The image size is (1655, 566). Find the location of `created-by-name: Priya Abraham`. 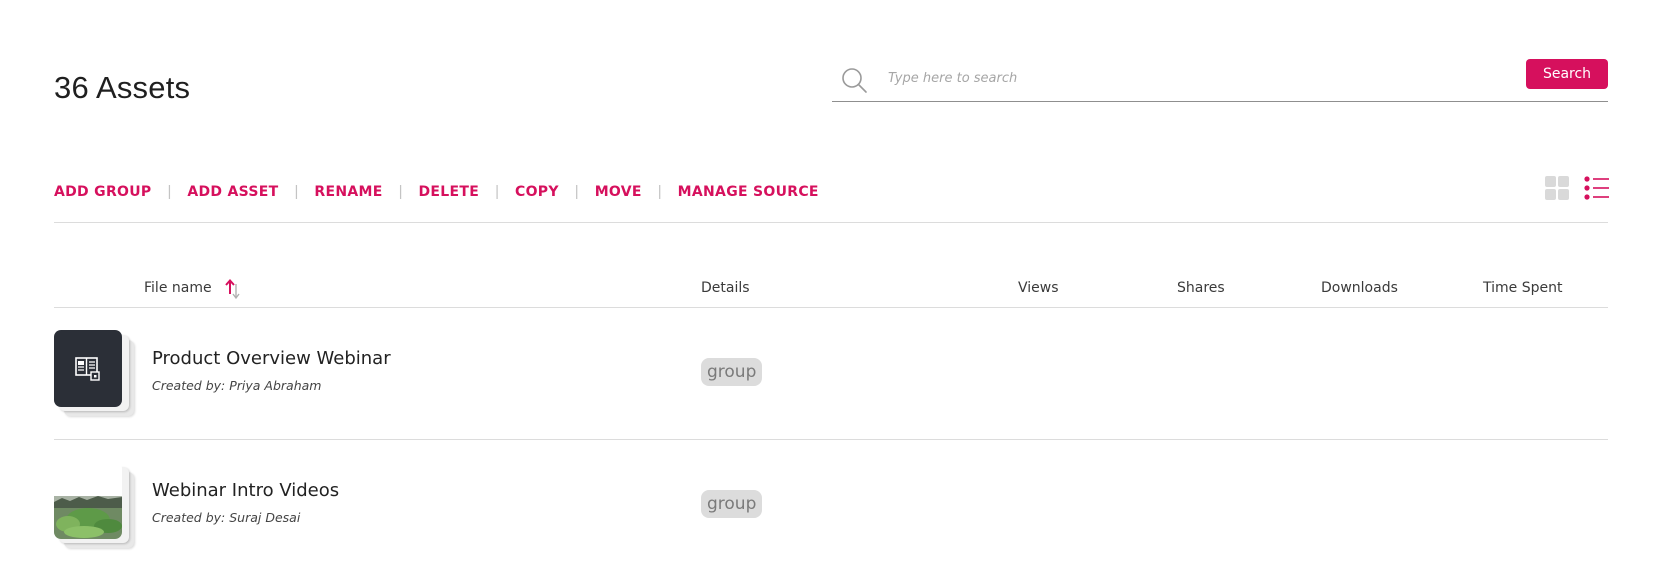

created-by-name: Priya Abraham is located at coordinates (275, 385).